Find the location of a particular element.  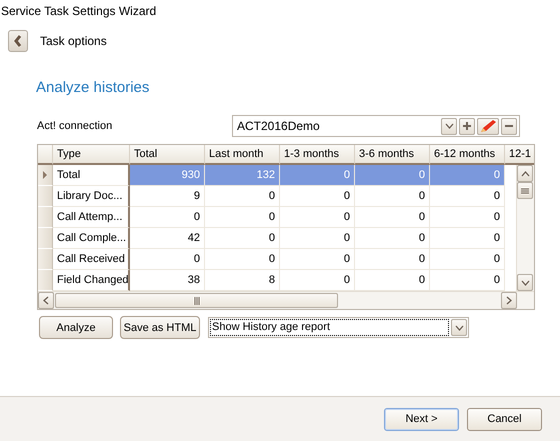

next-button: Next > is located at coordinates (421, 419).